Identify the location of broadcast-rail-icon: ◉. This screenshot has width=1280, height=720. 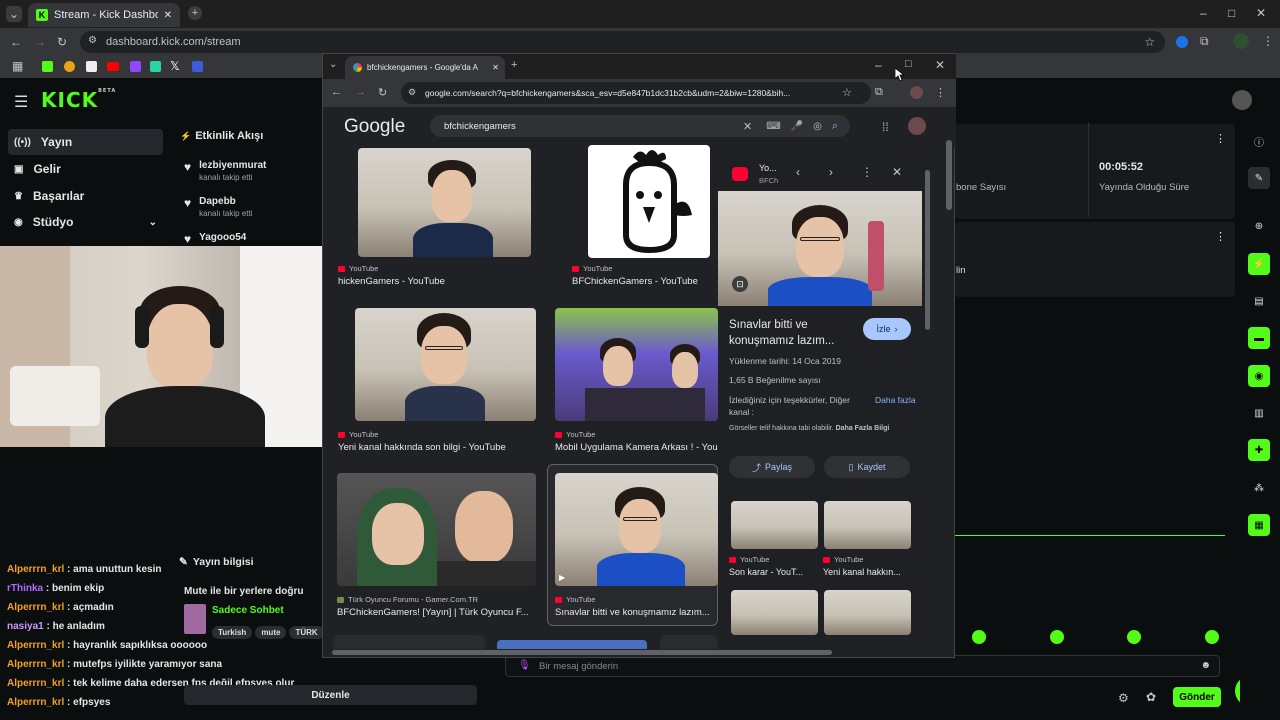
(1259, 376).